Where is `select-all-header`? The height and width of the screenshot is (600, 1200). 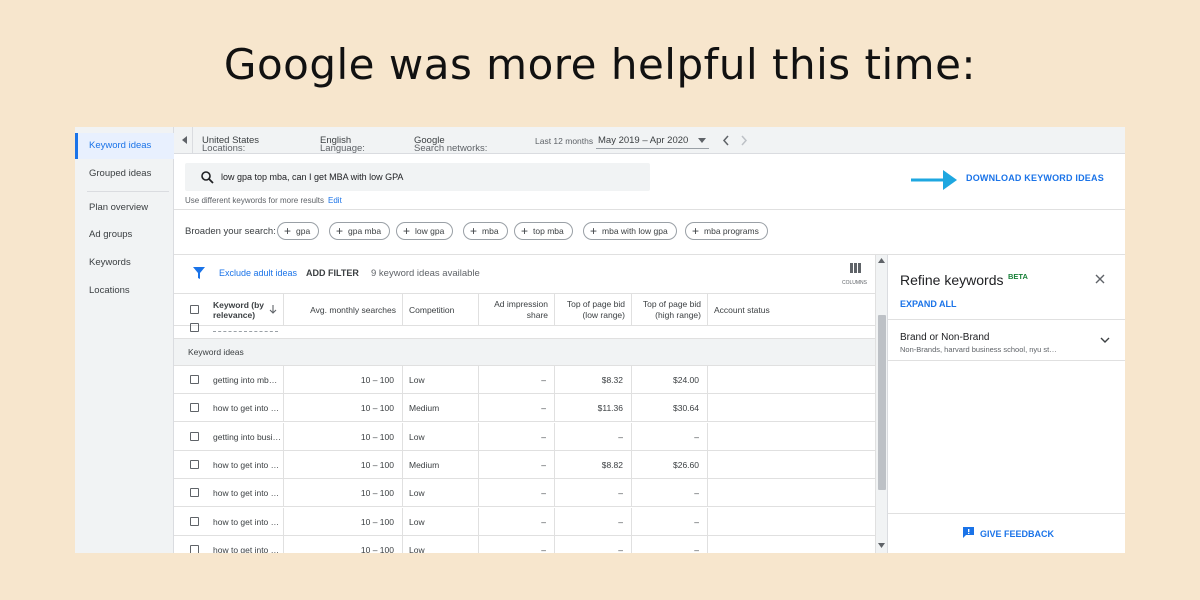 select-all-header is located at coordinates (190, 309).